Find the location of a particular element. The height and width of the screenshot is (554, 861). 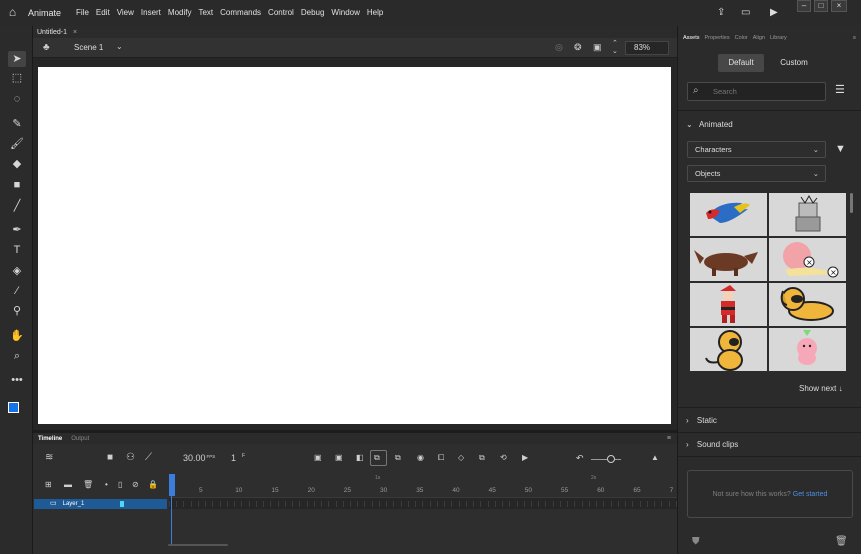

menu-insert: Insert is located at coordinates (151, 12).